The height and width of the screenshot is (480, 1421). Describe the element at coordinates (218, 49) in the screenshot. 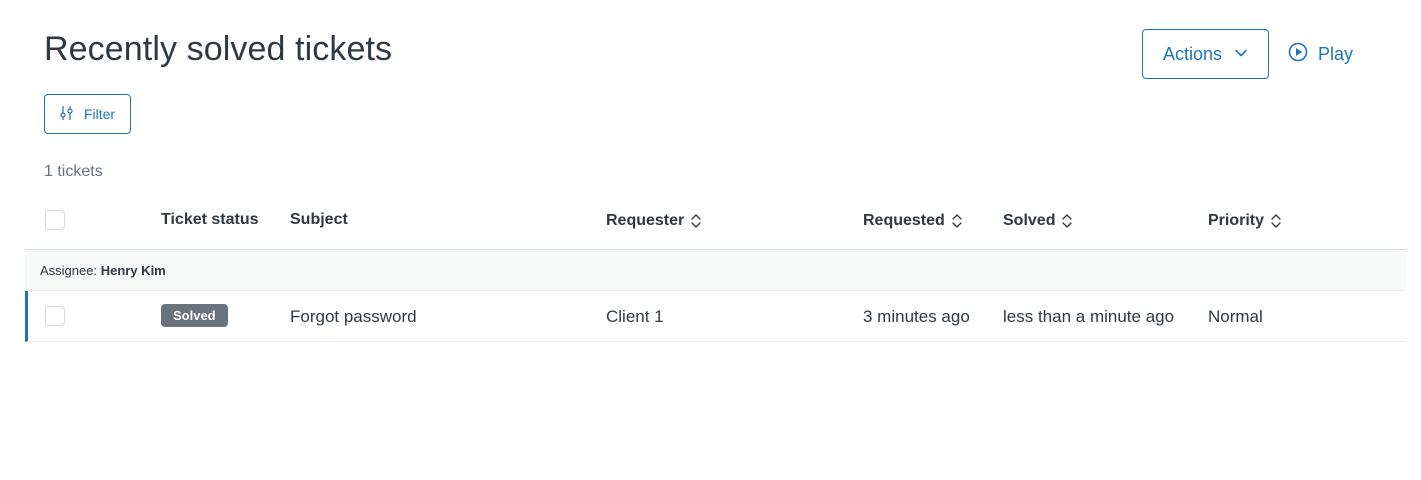

I see `page-title: Recently solved tickets` at that location.